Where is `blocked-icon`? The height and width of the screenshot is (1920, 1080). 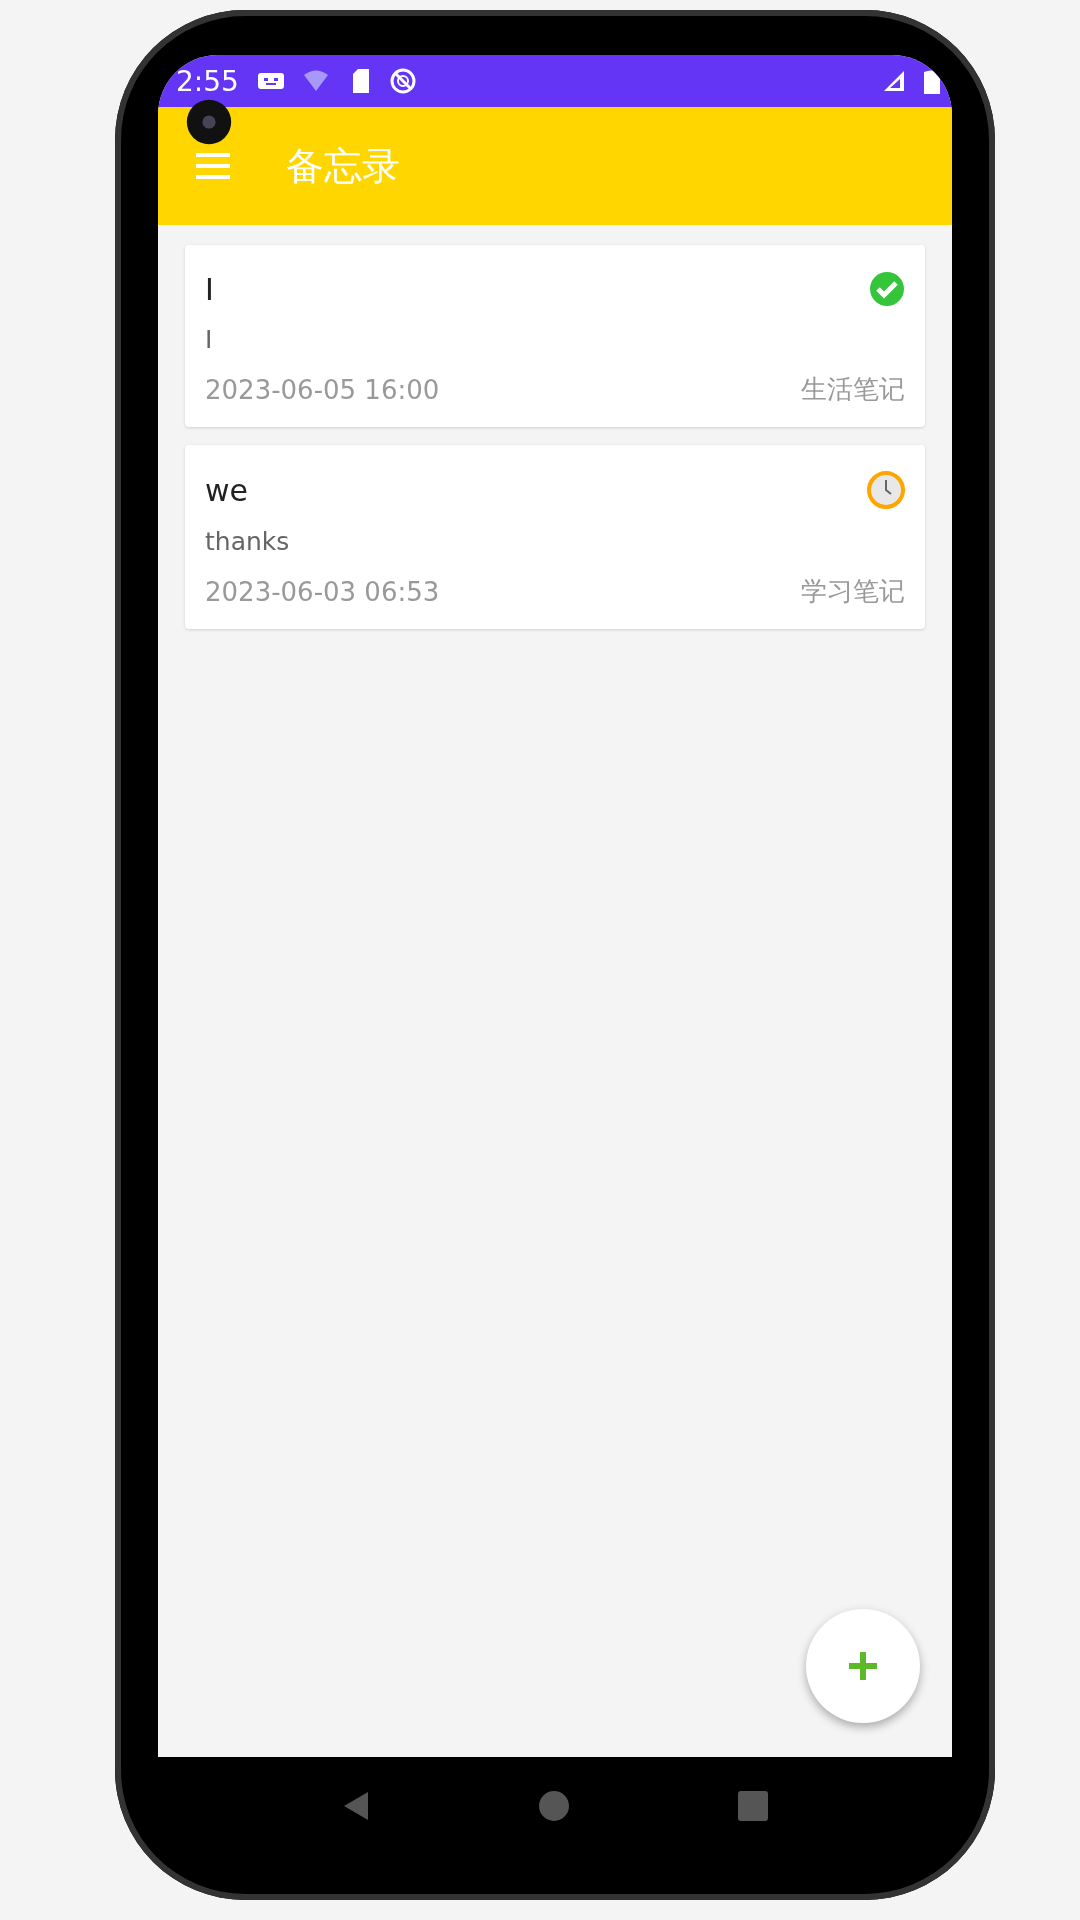
blocked-icon is located at coordinates (402, 81).